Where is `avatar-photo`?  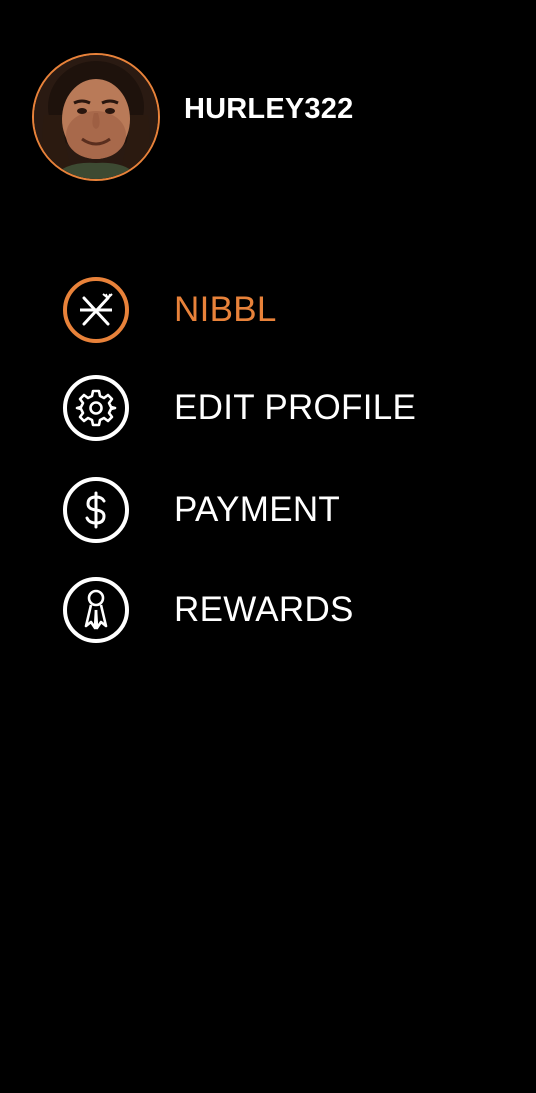 avatar-photo is located at coordinates (96, 117).